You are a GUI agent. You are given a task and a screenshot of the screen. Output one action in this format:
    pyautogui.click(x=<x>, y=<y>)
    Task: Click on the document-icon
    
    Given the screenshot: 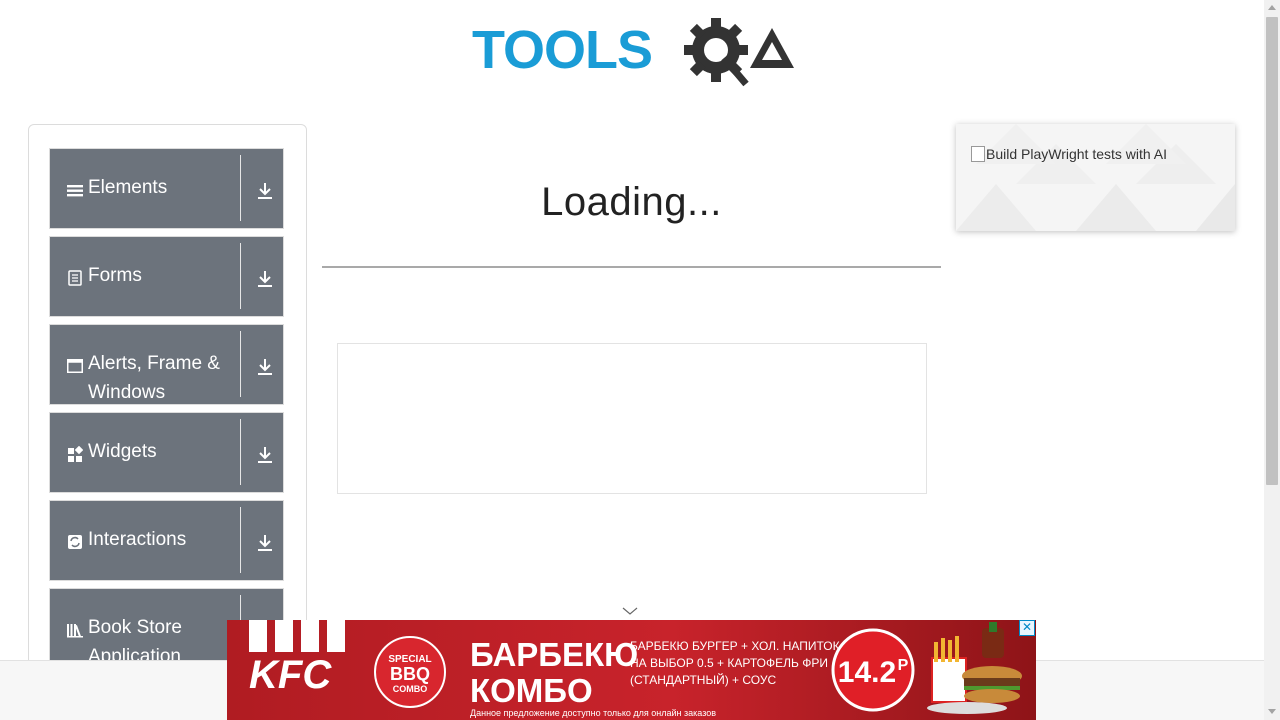 What is the action you would take?
    pyautogui.click(x=75, y=278)
    